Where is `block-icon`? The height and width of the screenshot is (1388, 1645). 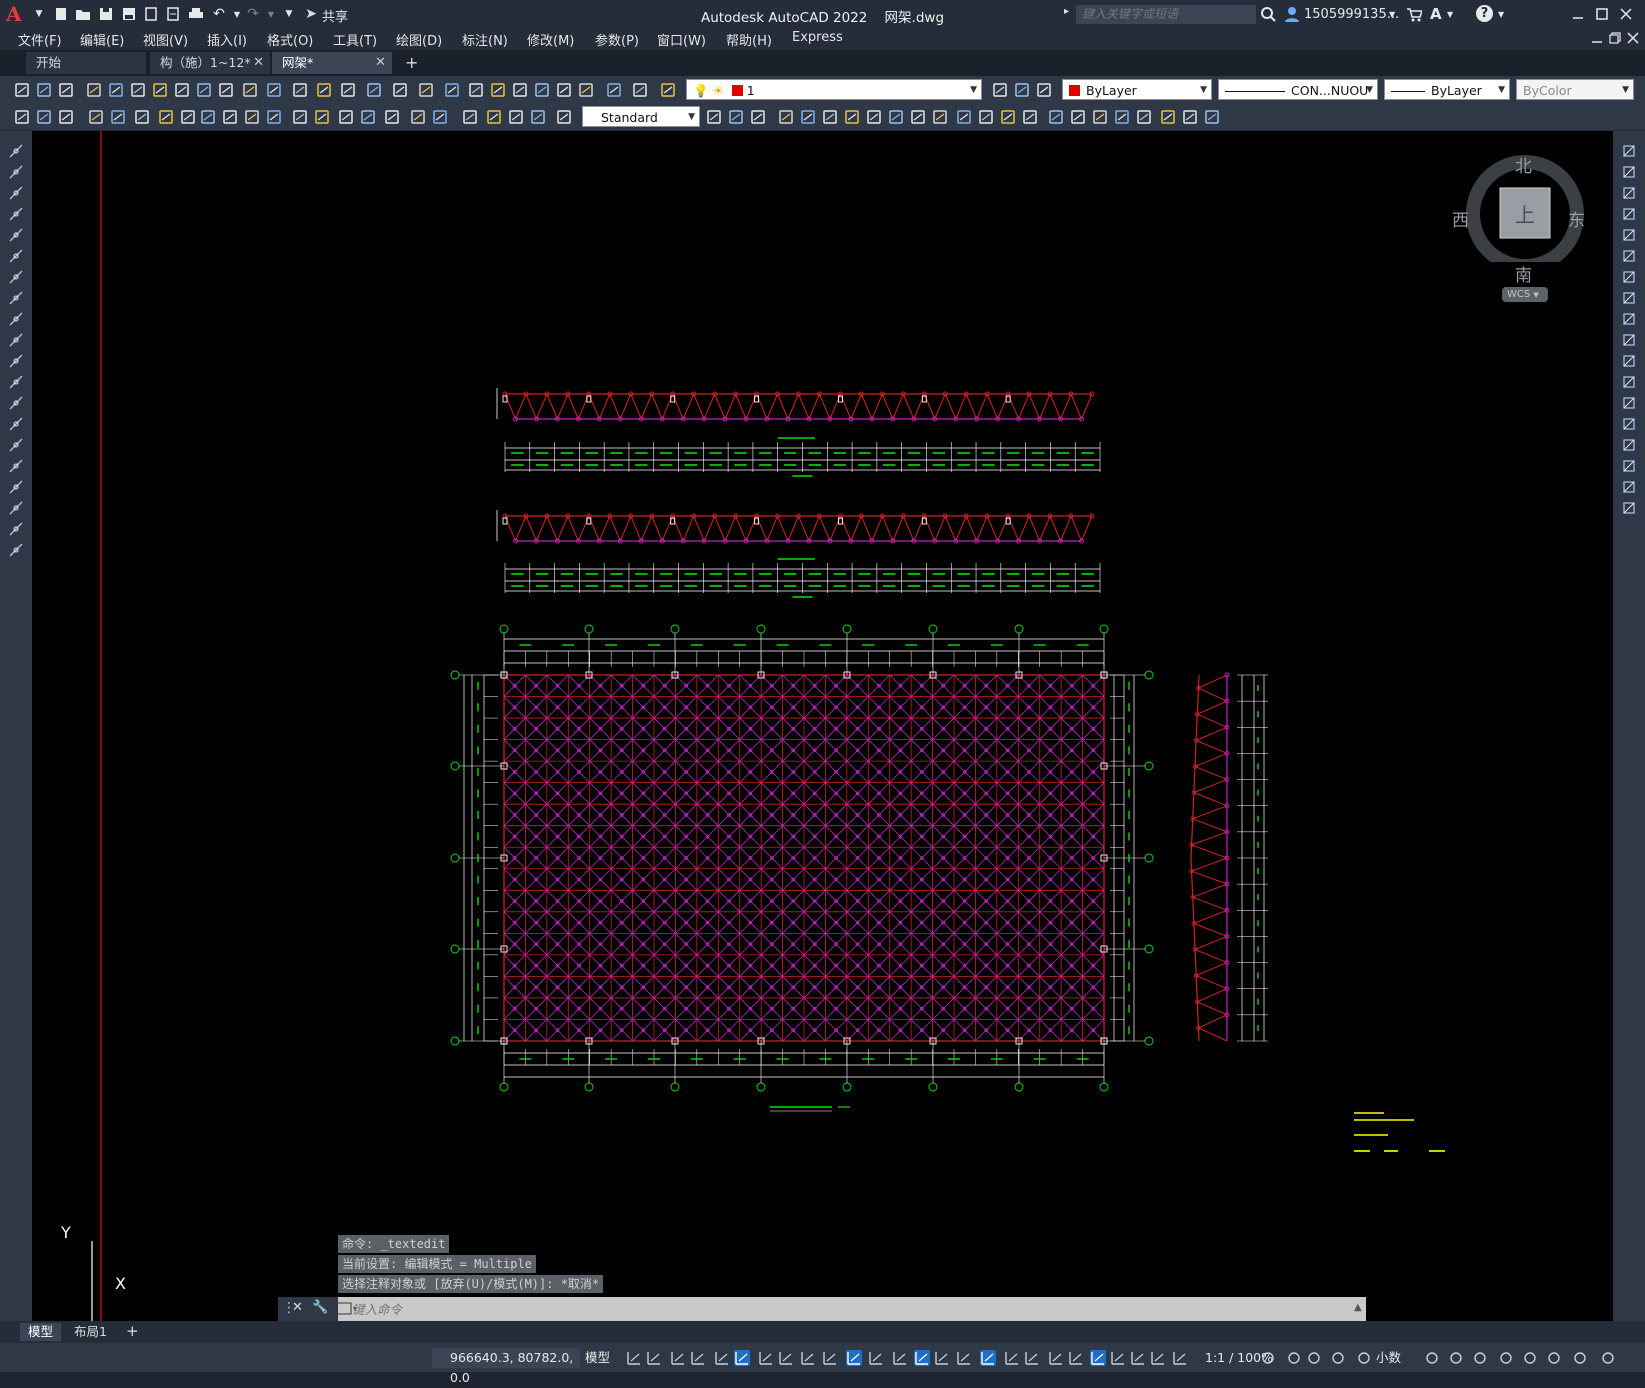 block-icon is located at coordinates (274, 90).